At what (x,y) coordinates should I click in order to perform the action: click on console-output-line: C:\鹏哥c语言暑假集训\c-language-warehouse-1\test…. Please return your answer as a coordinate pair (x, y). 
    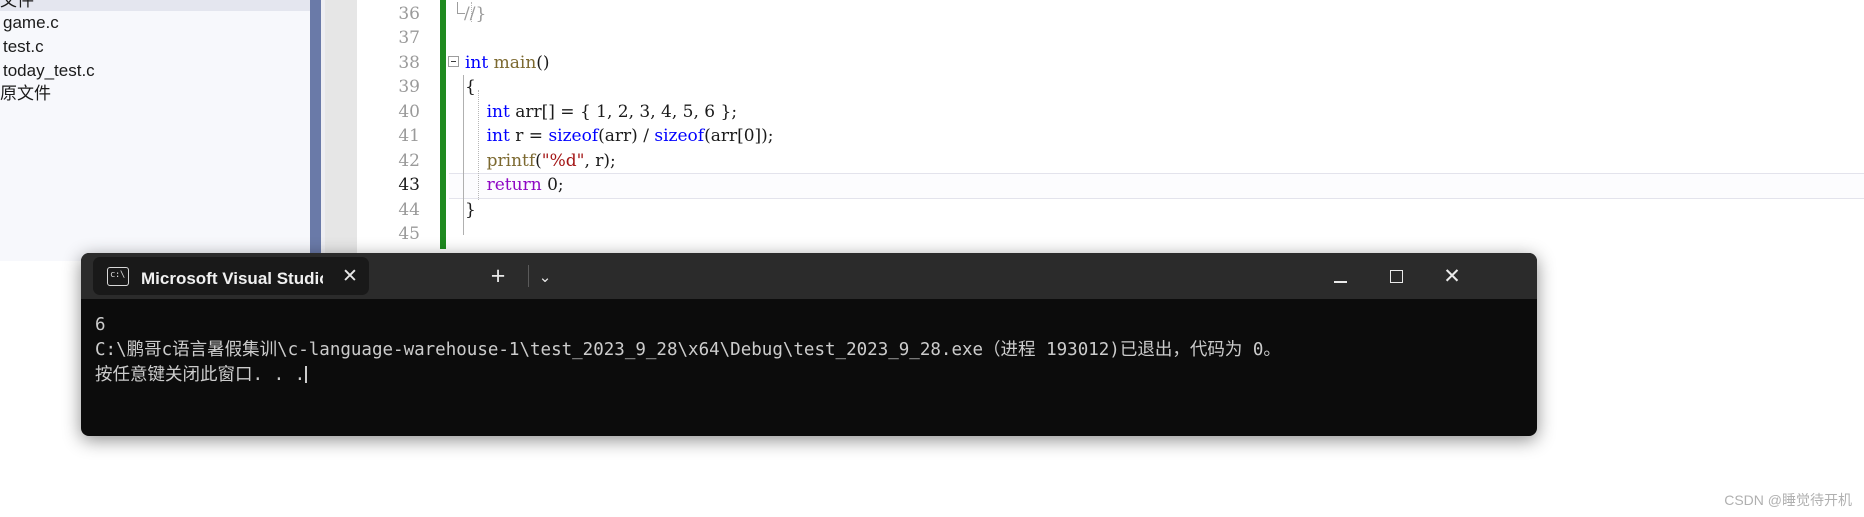
    Looking at the image, I should click on (688, 350).